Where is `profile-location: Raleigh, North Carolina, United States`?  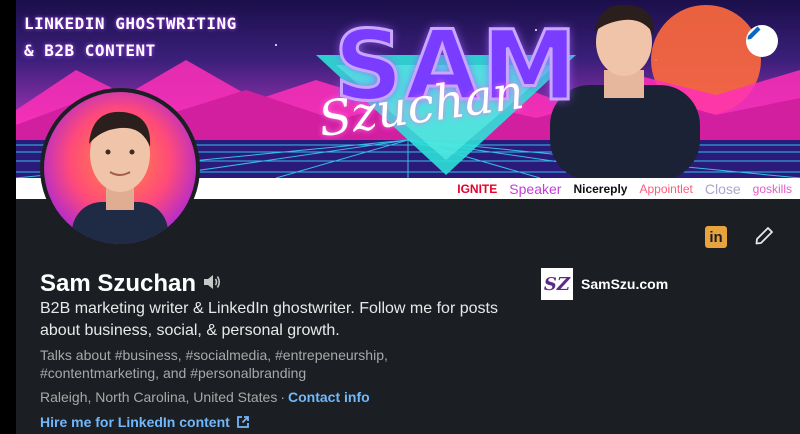
profile-location: Raleigh, North Carolina, United States is located at coordinates (159, 397).